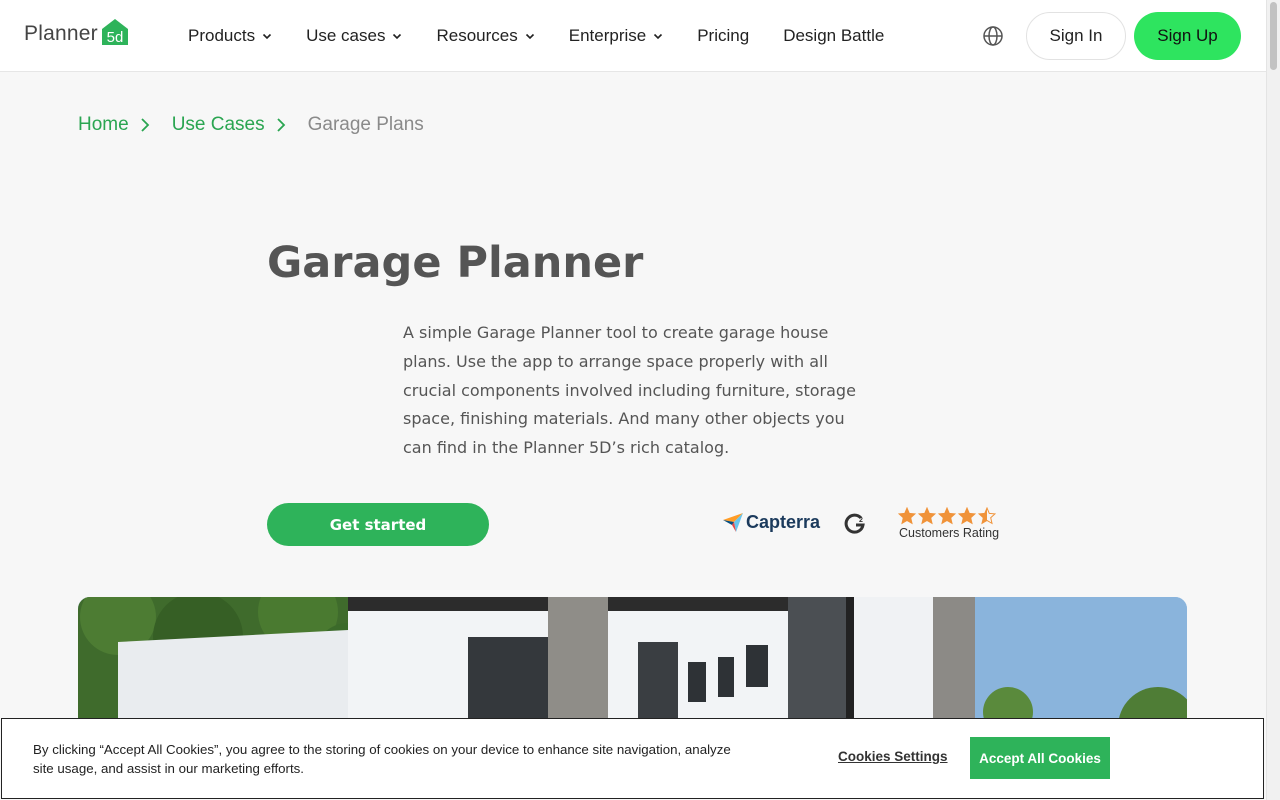  I want to click on nav-enterprise: Enterprise, so click(616, 36).